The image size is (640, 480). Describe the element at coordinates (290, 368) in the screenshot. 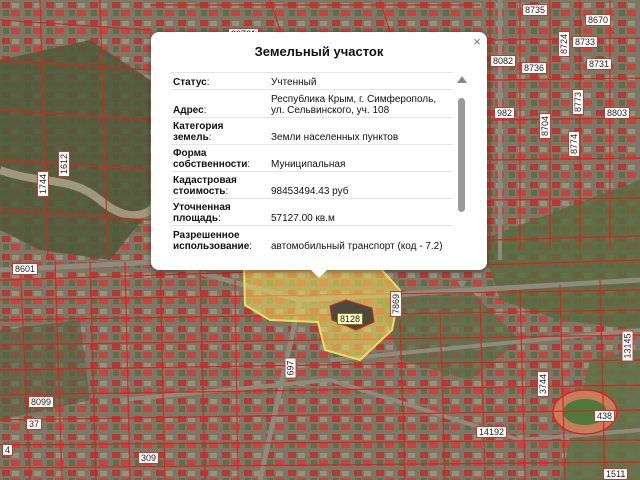

I see `parcel-label: 697` at that location.